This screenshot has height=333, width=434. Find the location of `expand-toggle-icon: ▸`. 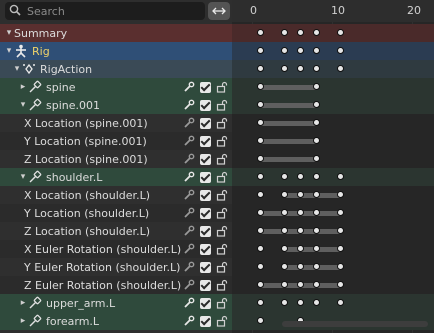

expand-toggle-icon: ▸ is located at coordinates (23, 303).